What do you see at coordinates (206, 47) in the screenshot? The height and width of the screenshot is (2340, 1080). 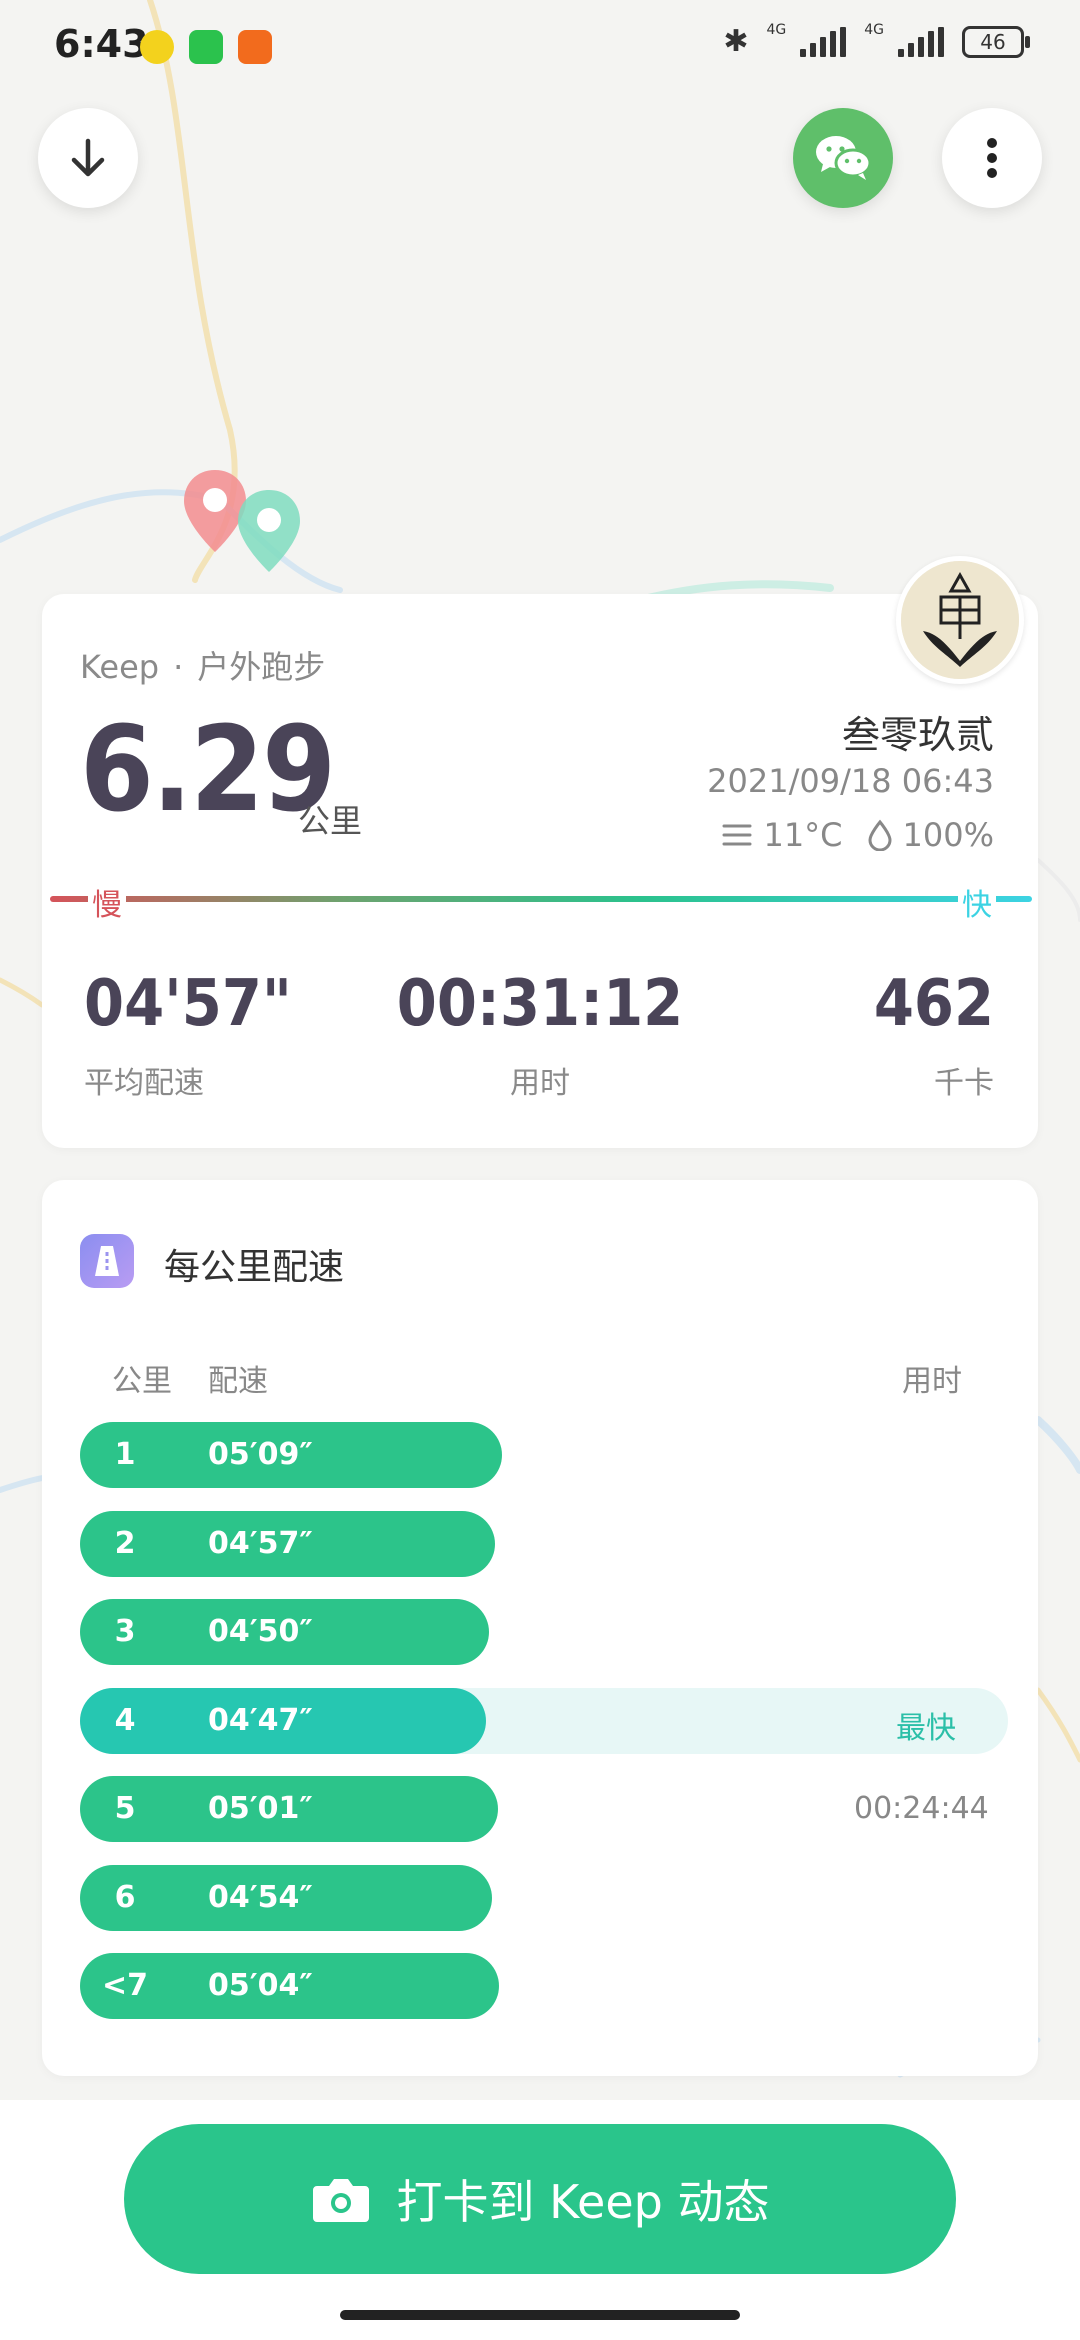 I see `wechat-notification-icon` at bounding box center [206, 47].